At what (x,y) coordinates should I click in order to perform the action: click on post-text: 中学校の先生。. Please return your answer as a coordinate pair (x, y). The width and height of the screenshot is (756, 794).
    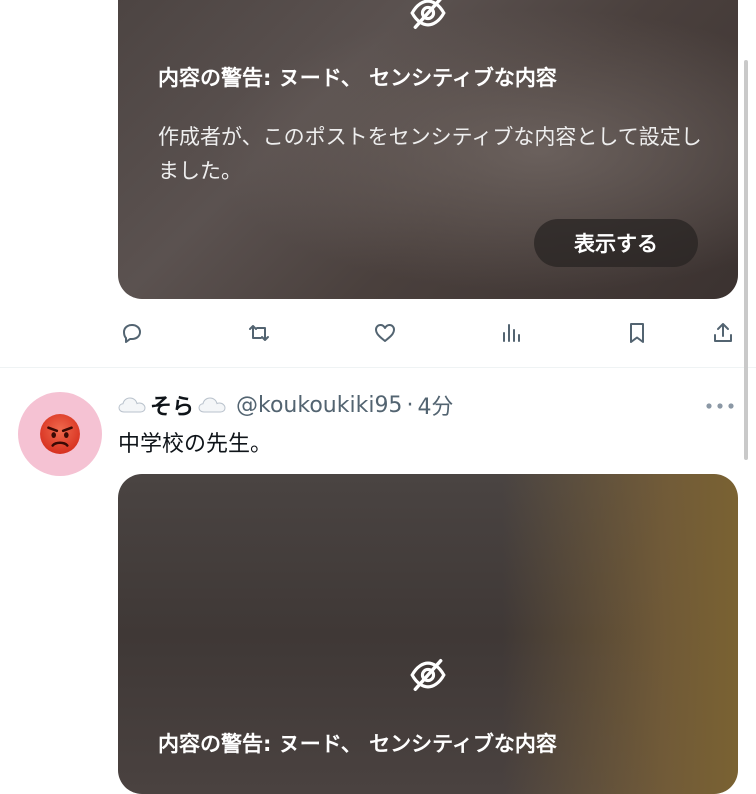
    Looking at the image, I should click on (195, 444).